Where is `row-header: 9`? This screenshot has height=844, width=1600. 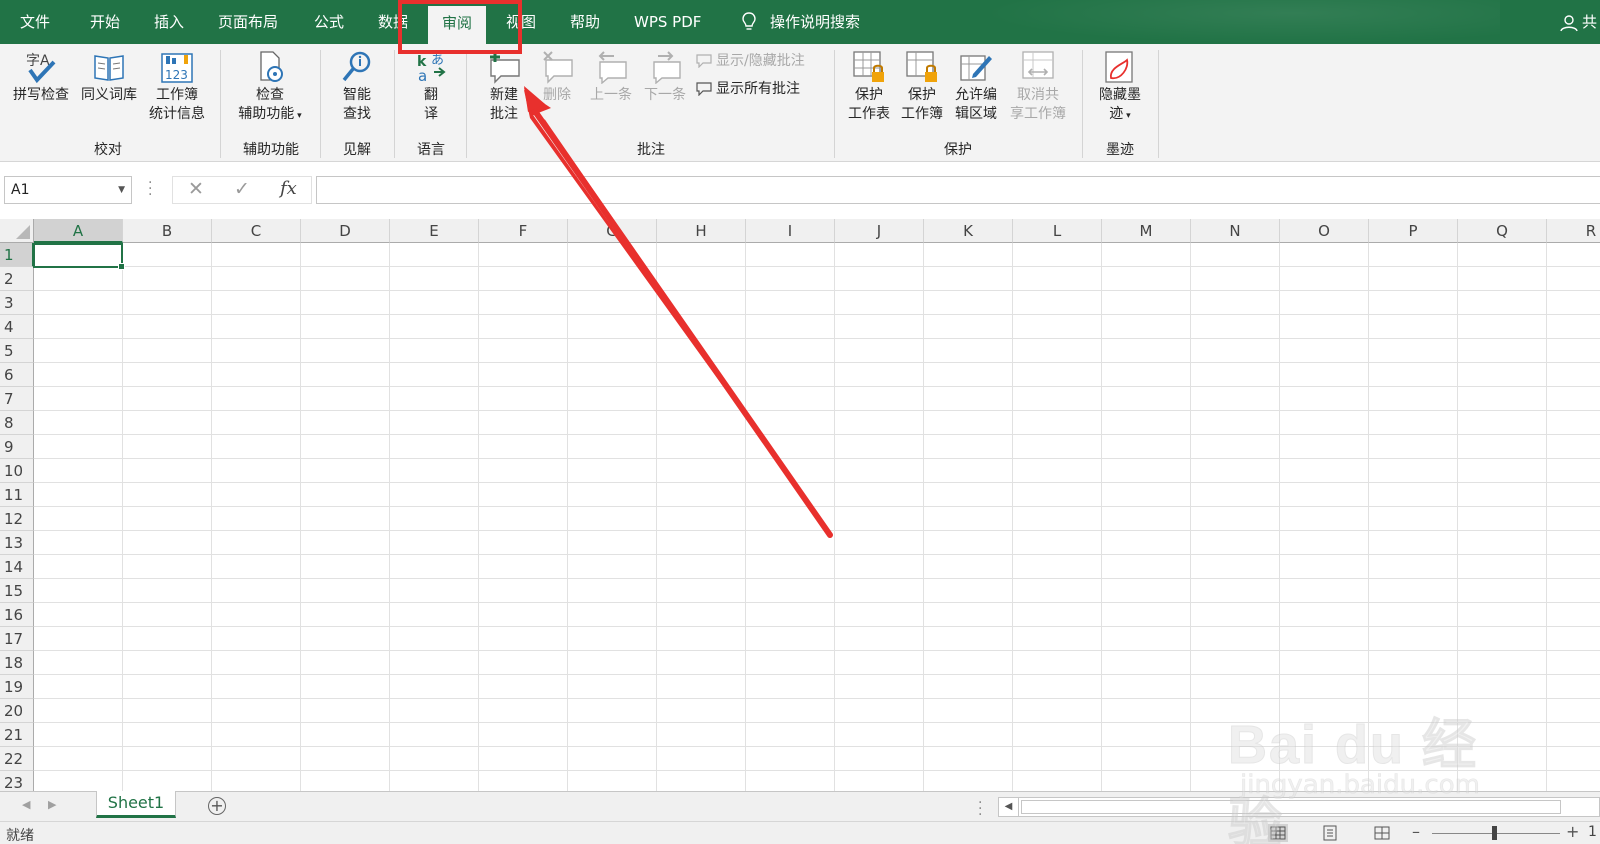
row-header: 9 is located at coordinates (17, 447).